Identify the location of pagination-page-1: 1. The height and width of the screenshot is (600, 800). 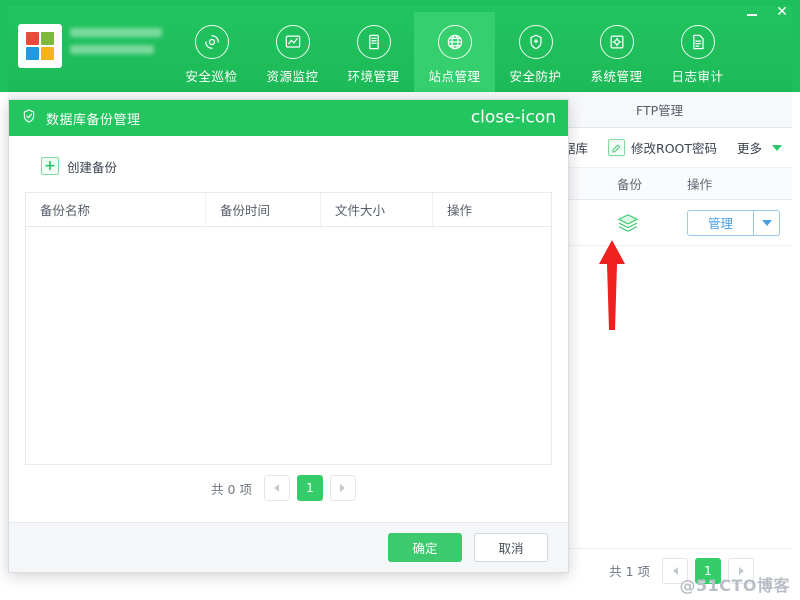
(309, 488).